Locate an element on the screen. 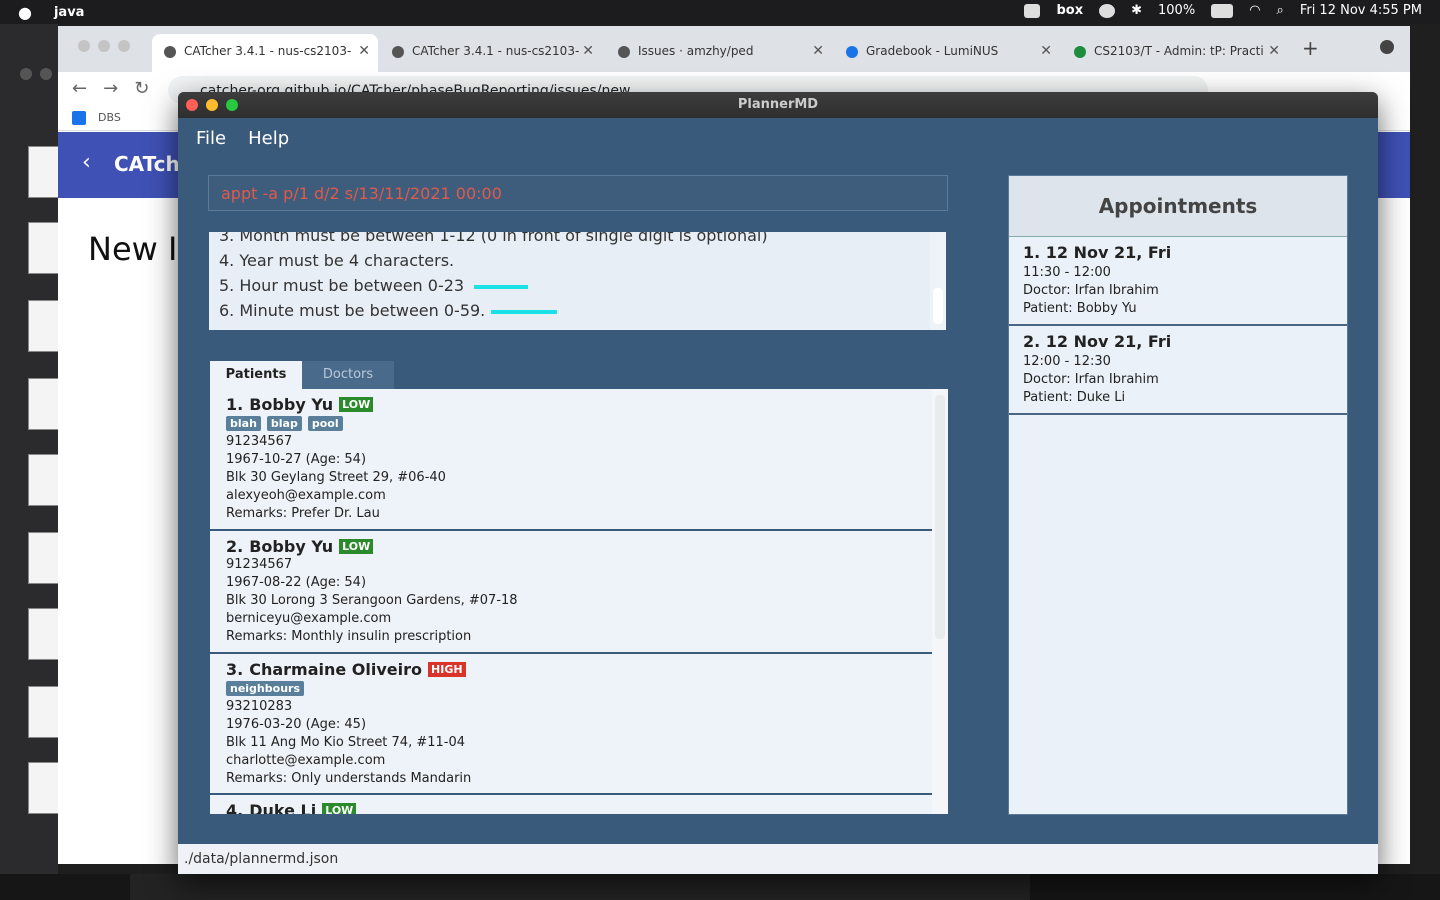 This screenshot has width=1440, height=900. patient-remarks: Remarks: Prefer Dr. Lau is located at coordinates (303, 513).